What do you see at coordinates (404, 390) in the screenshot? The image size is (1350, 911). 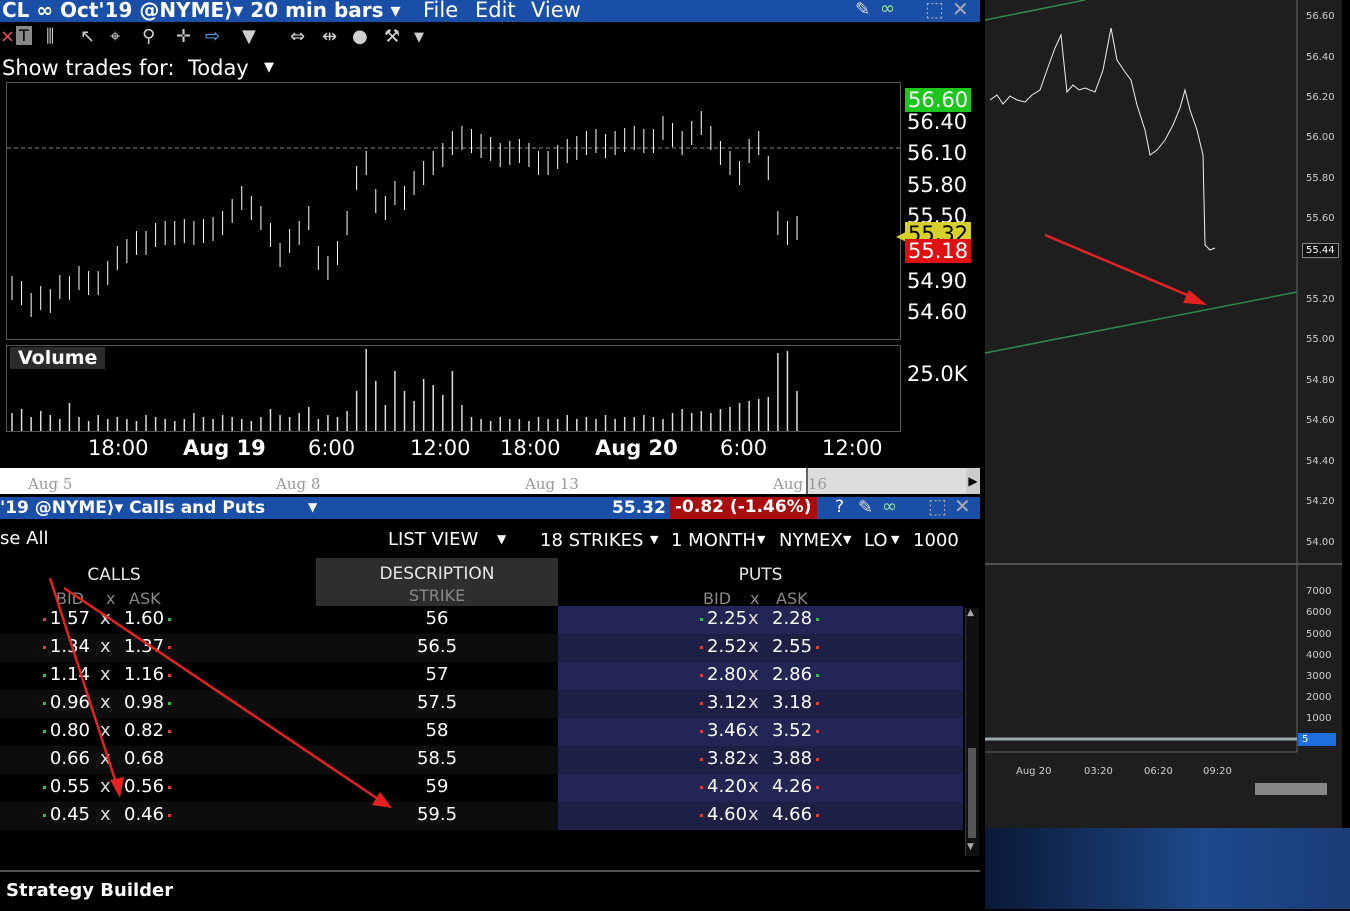 I see `volume-bars` at bounding box center [404, 390].